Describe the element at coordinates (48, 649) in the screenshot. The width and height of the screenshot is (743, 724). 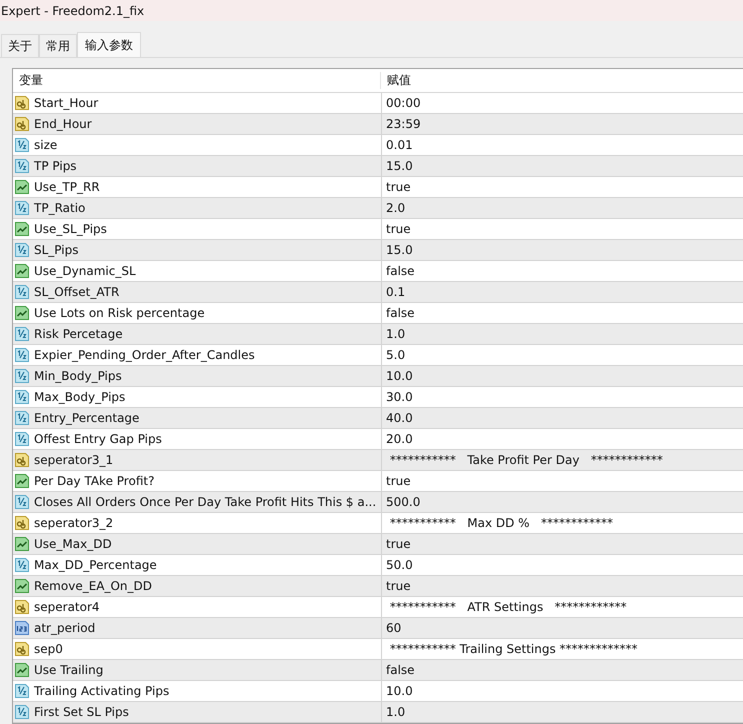
I see `parameter-name: sep0` at that location.